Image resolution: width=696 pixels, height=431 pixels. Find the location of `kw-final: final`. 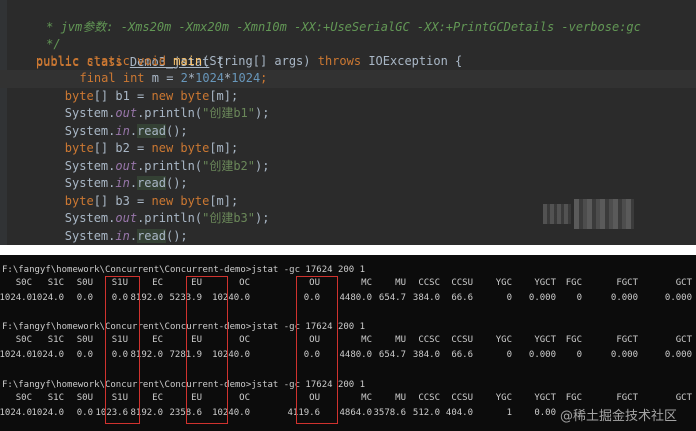

kw-final: final is located at coordinates (97, 78).